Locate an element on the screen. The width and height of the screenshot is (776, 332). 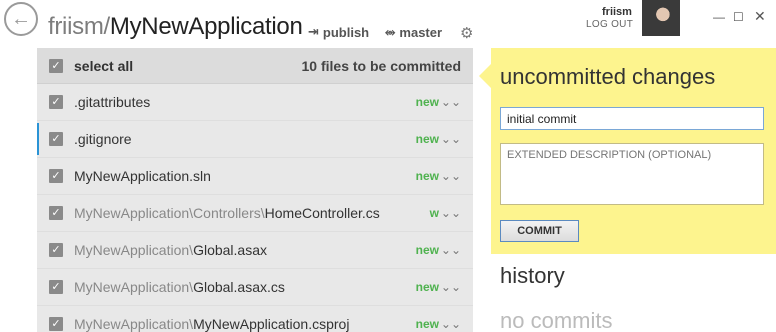
commit-summary-input is located at coordinates (632, 118).